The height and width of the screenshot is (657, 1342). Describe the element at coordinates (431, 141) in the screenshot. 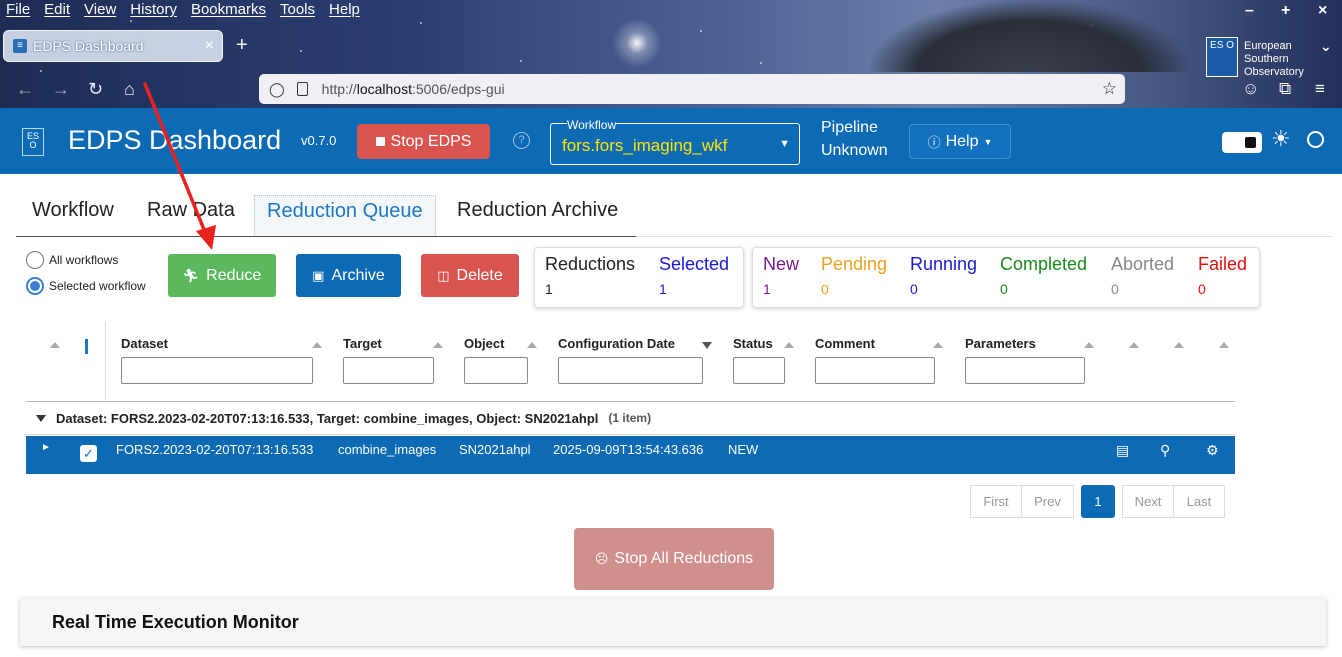

I see `stop-edps-label: Stop EDPS` at that location.